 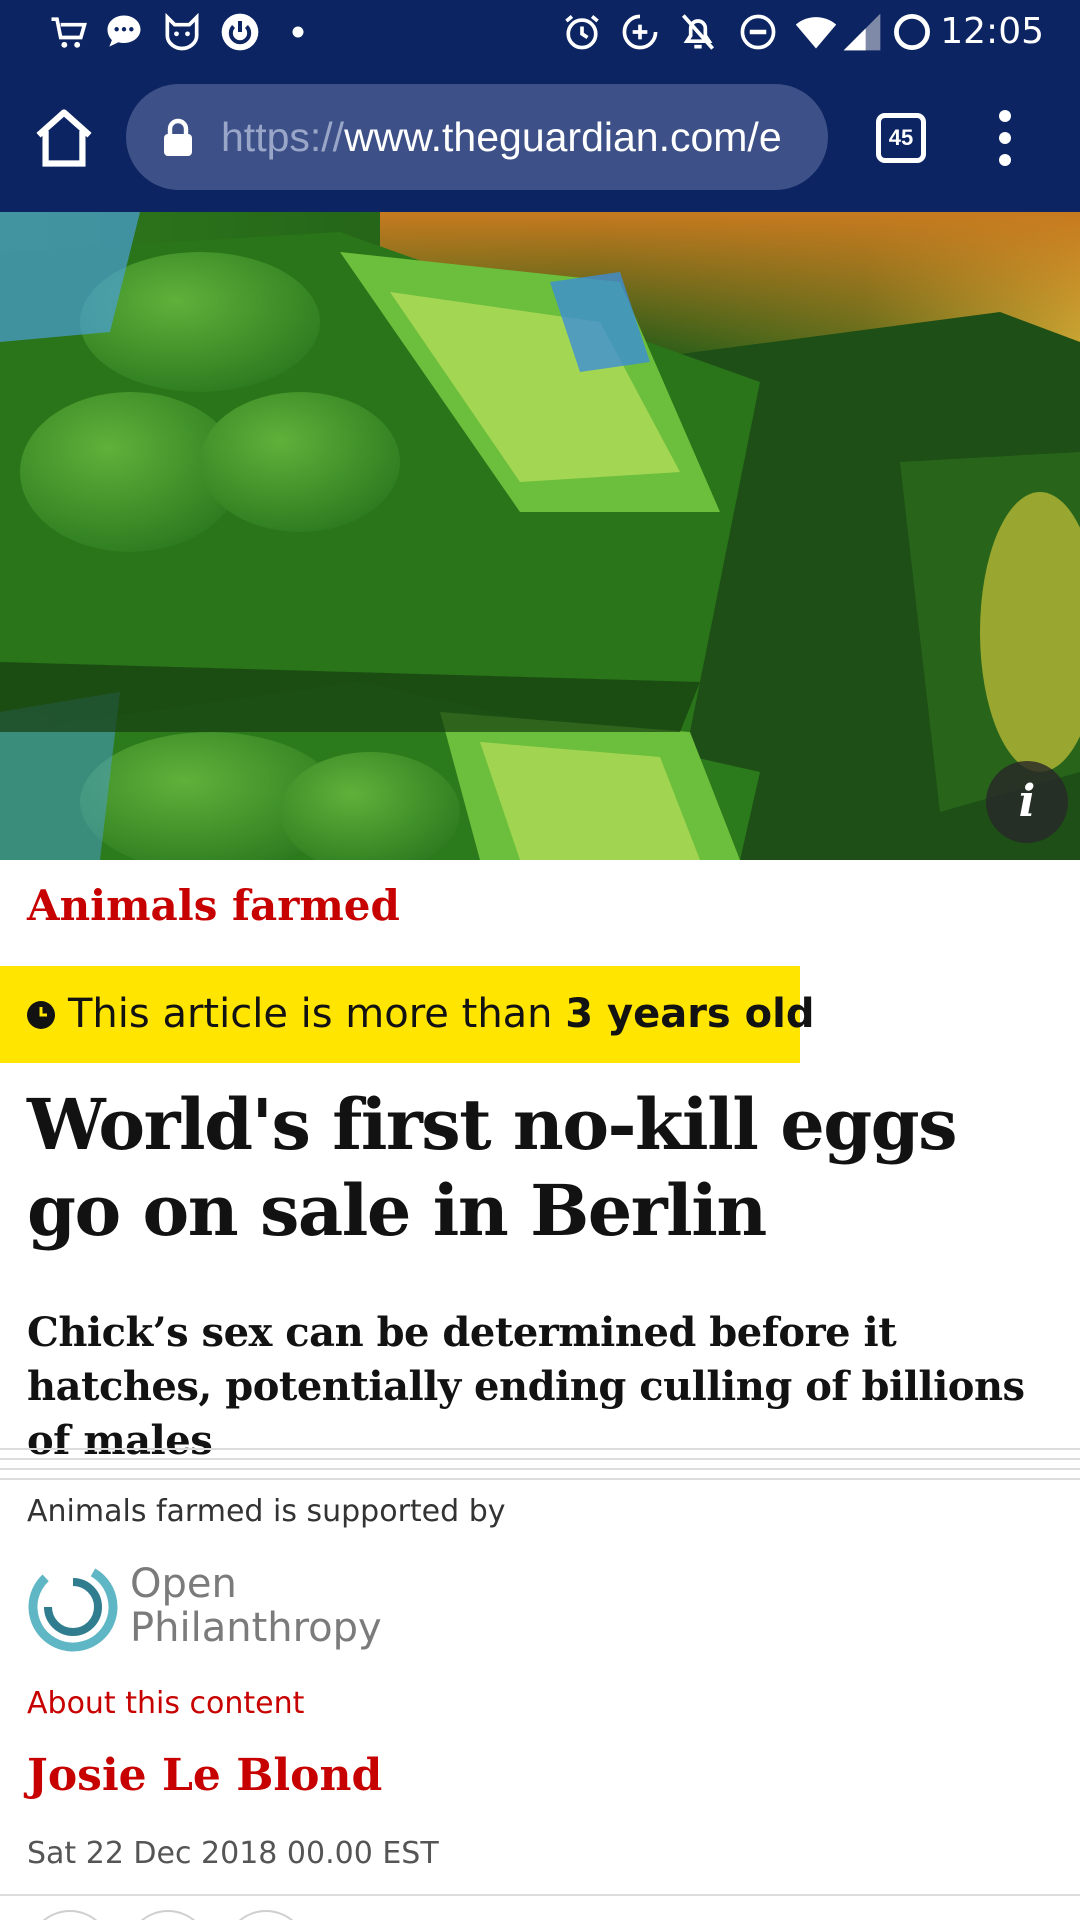 What do you see at coordinates (283, 137) in the screenshot?
I see `url-scheme: https://` at bounding box center [283, 137].